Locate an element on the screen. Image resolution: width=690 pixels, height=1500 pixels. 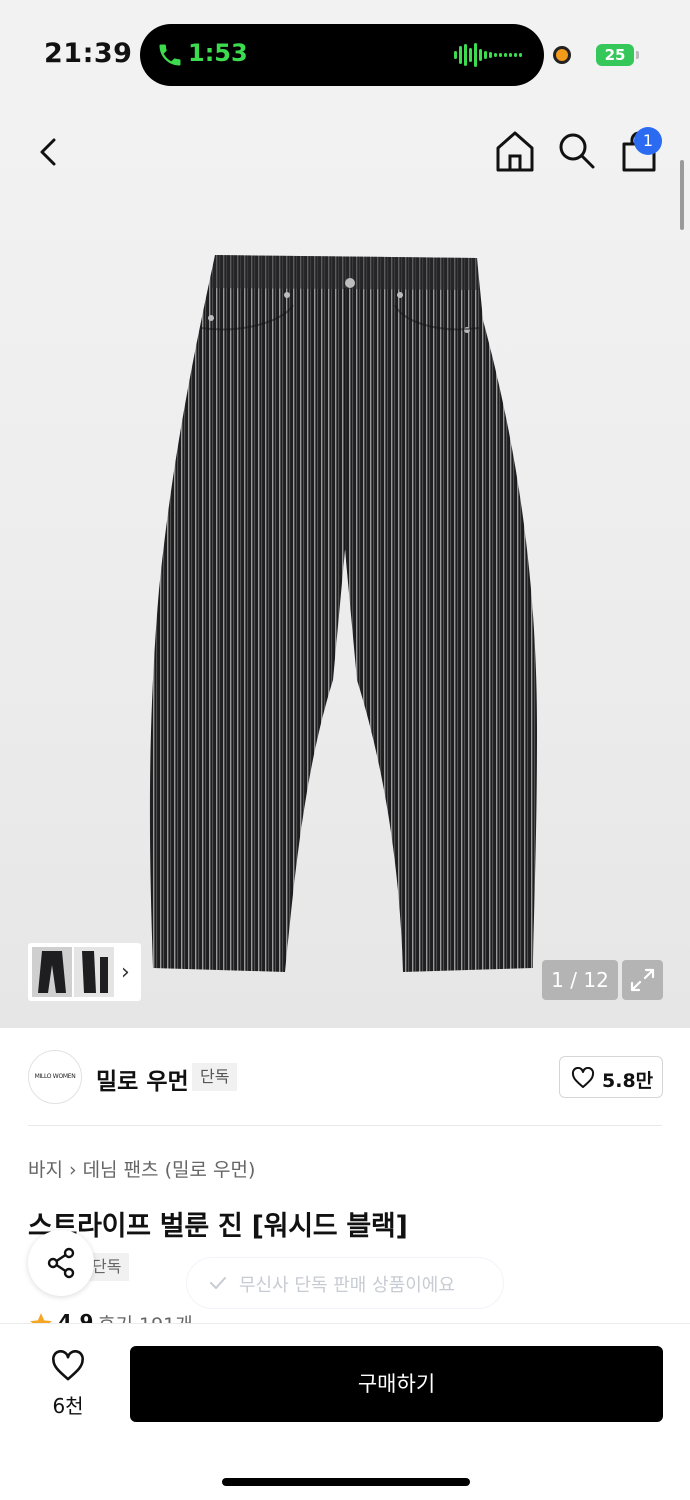
expand-button is located at coordinates (642, 980).